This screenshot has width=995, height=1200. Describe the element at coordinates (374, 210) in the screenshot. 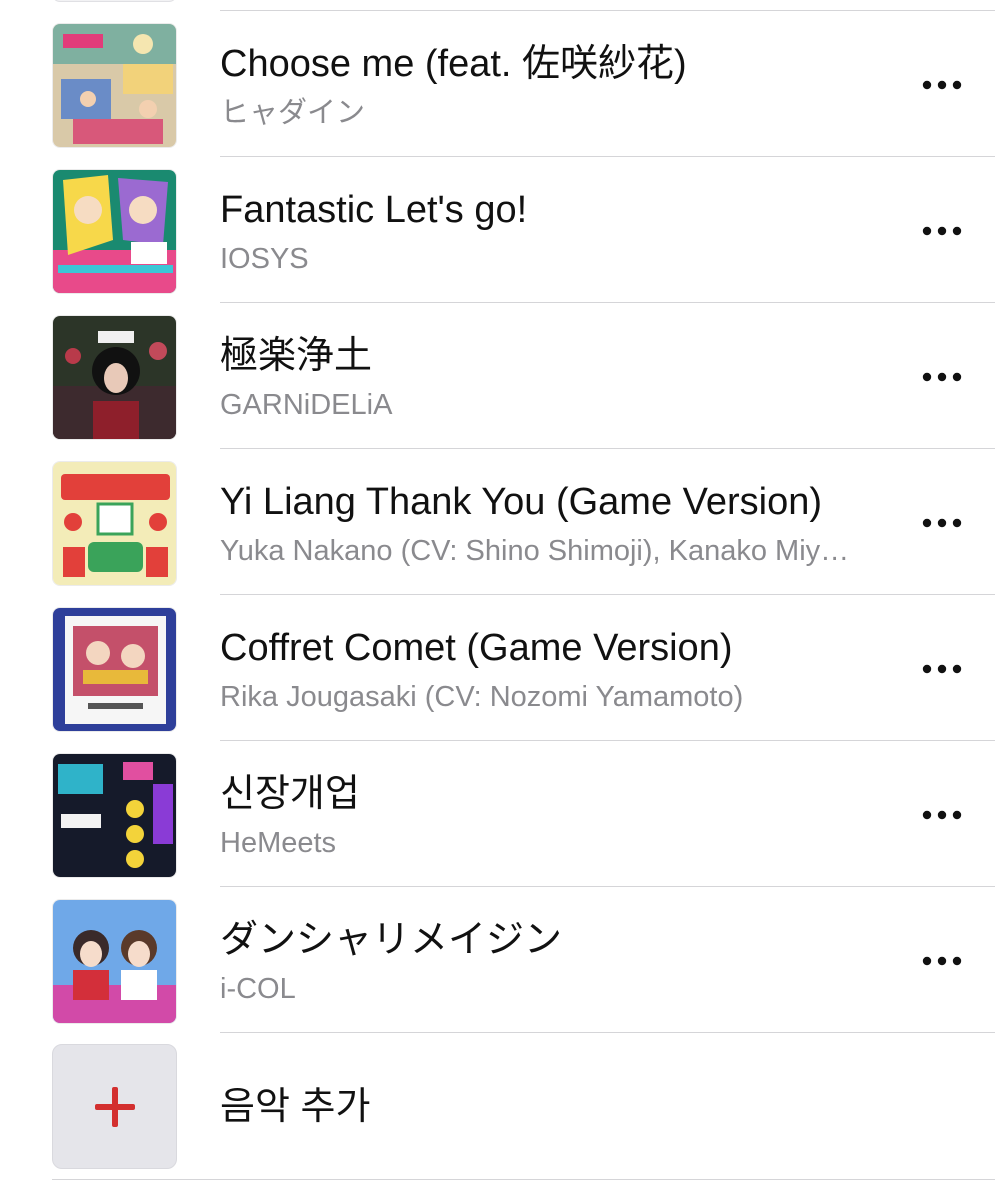

I see `song-title: Fantastic Let's go!` at that location.